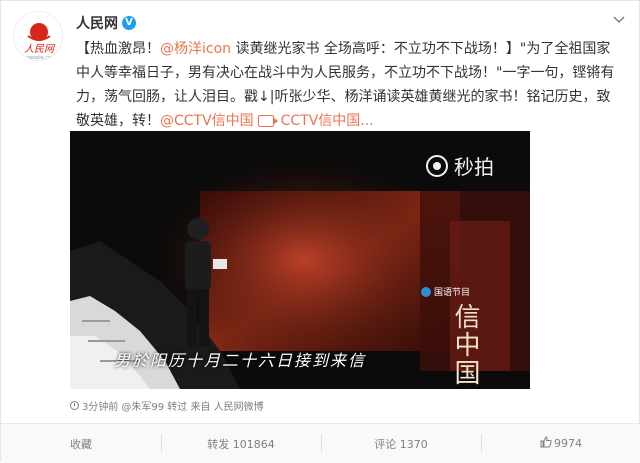 Image resolution: width=640 pixels, height=463 pixels. What do you see at coordinates (100, 405) in the screenshot?
I see `post-time: 3分钟前` at bounding box center [100, 405].